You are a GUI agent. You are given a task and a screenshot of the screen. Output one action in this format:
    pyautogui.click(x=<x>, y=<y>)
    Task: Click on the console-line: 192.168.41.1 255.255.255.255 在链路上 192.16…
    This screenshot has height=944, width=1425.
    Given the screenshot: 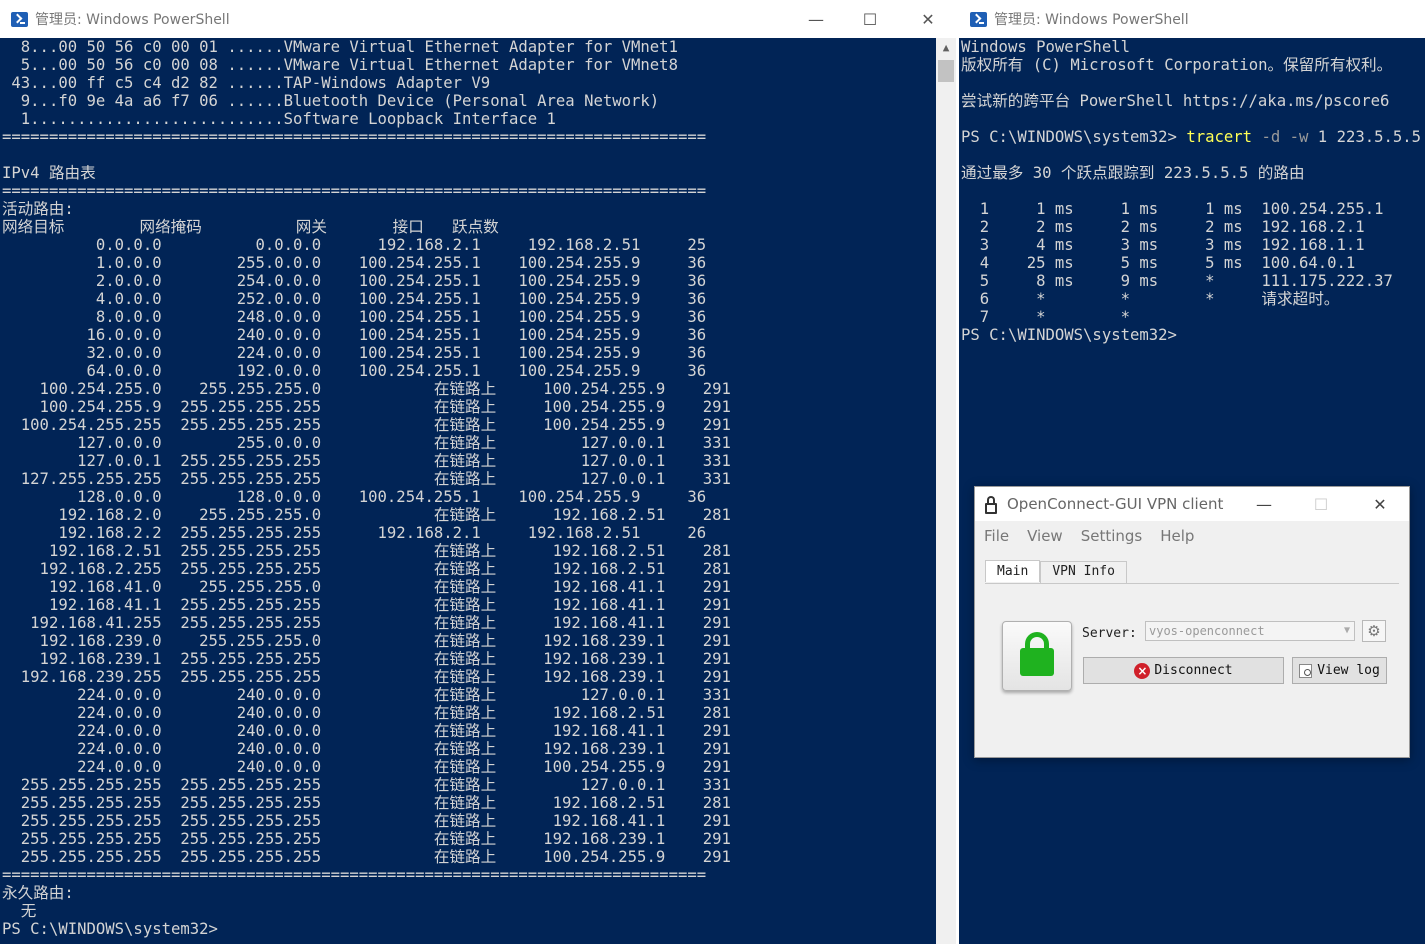 What is the action you would take?
    pyautogui.click(x=366, y=605)
    